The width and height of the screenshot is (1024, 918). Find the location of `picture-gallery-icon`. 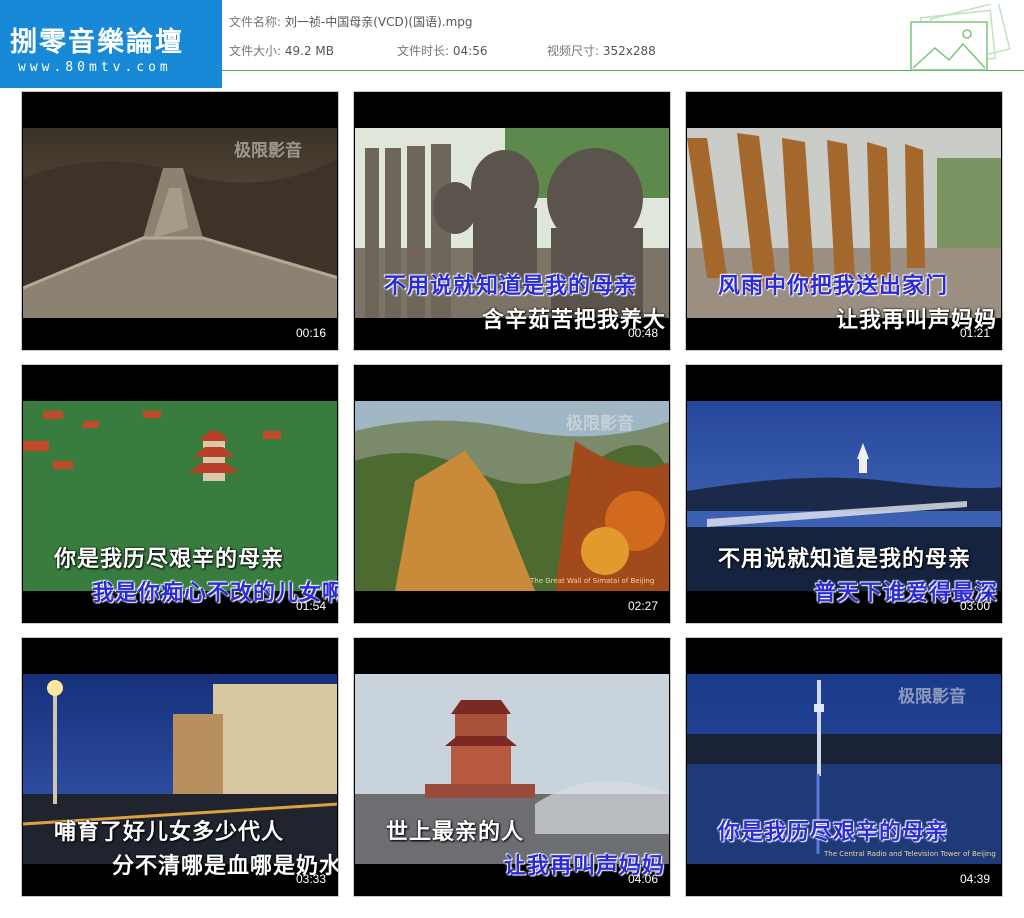

picture-gallery-icon is located at coordinates (960, 37).